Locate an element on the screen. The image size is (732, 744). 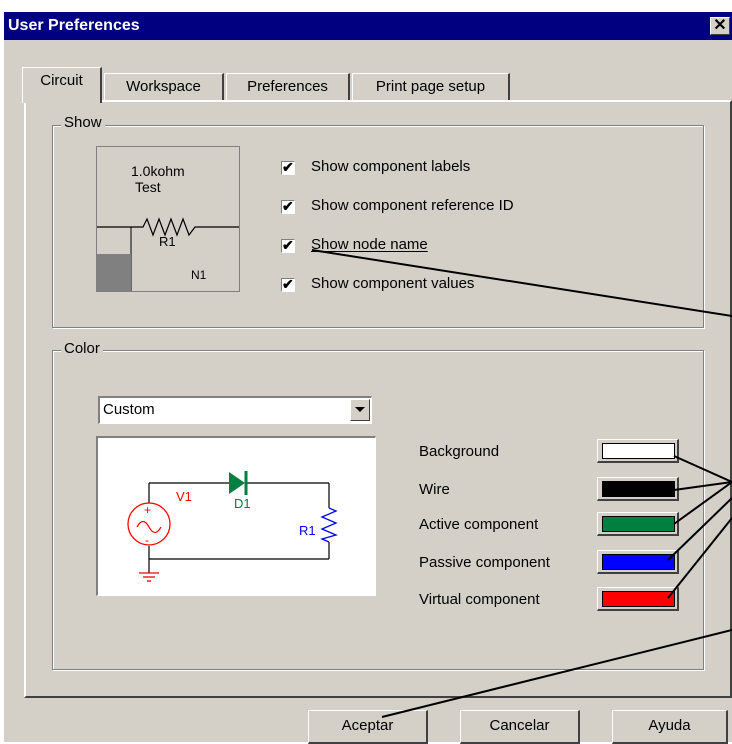
wire-color-button is located at coordinates (638, 489).